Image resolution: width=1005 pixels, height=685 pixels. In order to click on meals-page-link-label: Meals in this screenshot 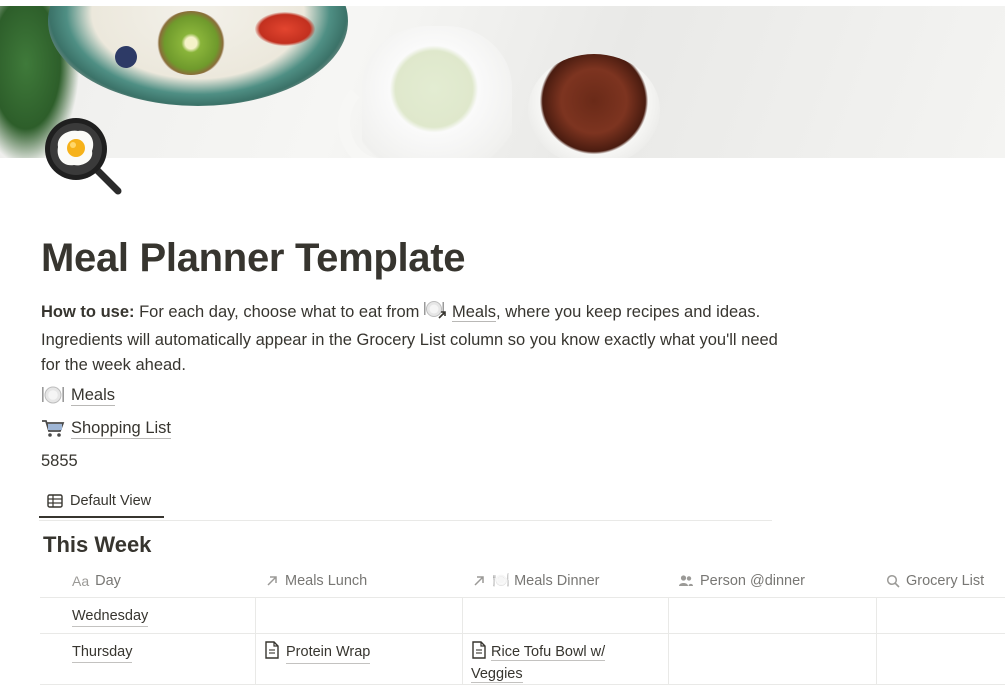, I will do `click(93, 395)`.